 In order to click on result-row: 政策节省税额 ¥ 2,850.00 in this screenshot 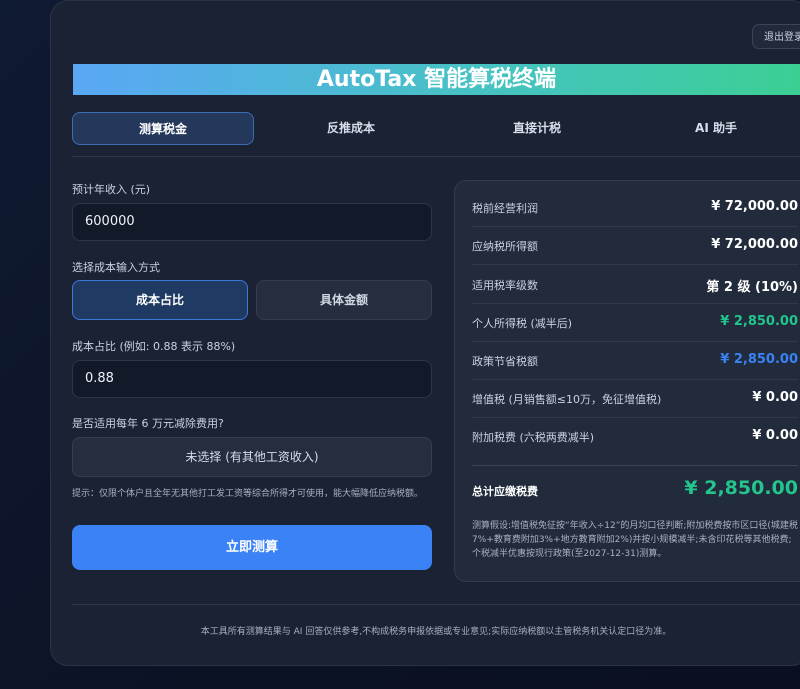, I will do `click(635, 360)`.